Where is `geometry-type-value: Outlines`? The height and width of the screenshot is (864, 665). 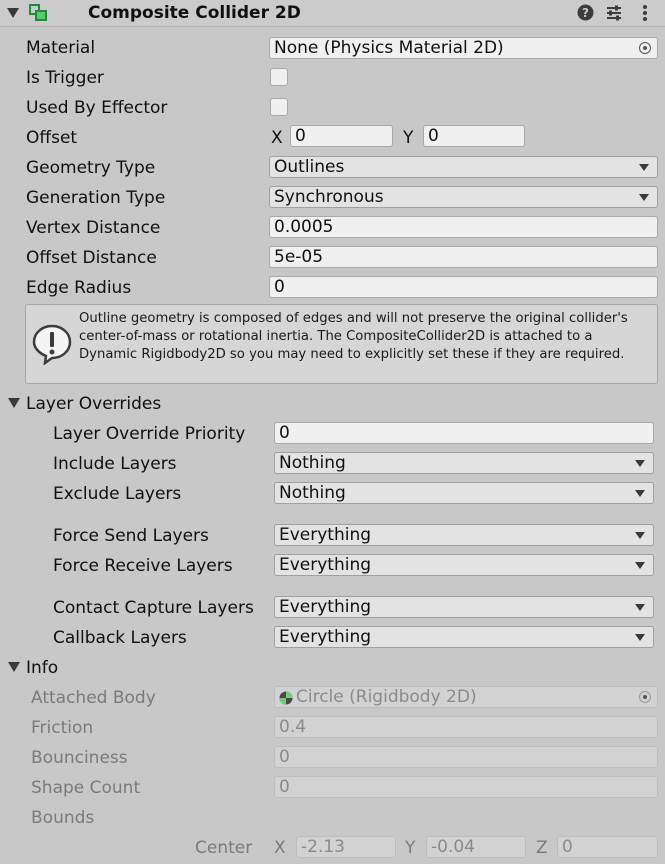
geometry-type-value: Outlines is located at coordinates (309, 167).